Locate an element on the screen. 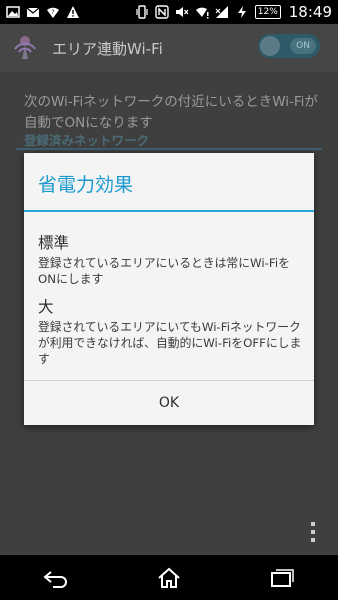  status-bar: ? 12% 18:49 is located at coordinates (169, 12).